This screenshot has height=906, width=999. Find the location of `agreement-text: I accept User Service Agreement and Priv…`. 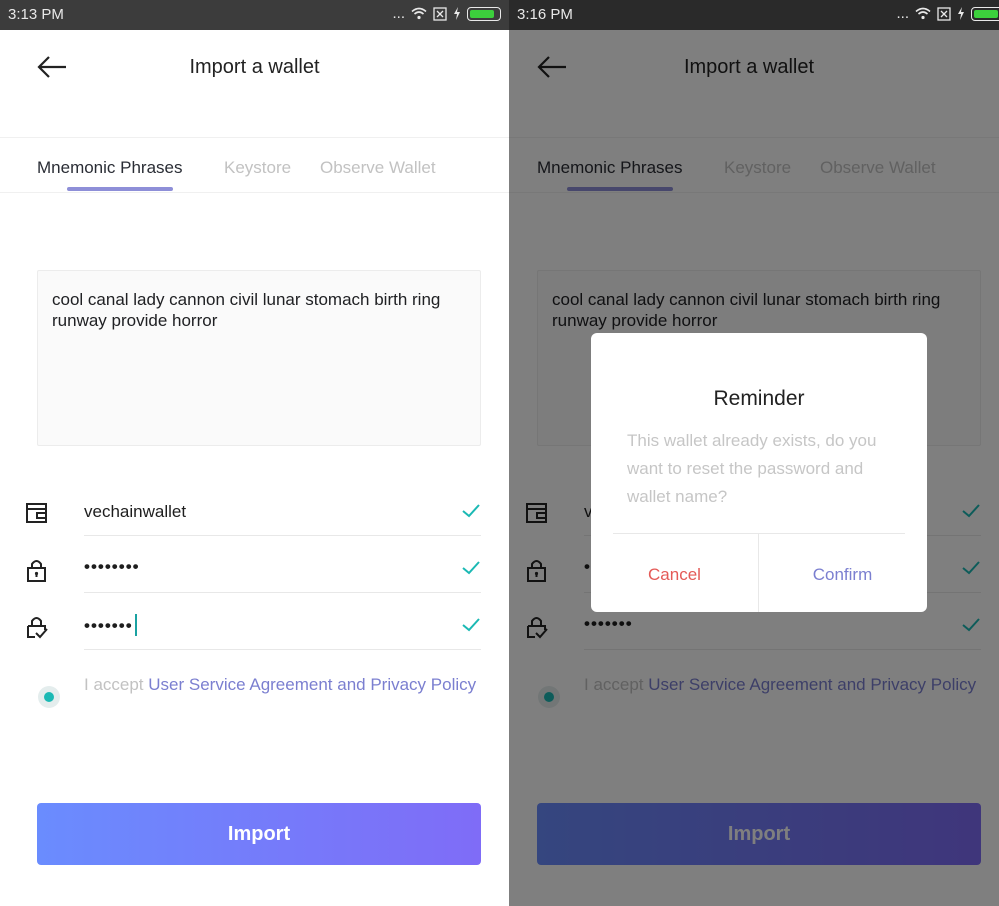

agreement-text: I accept User Service Agreement and Priv… is located at coordinates (281, 685).